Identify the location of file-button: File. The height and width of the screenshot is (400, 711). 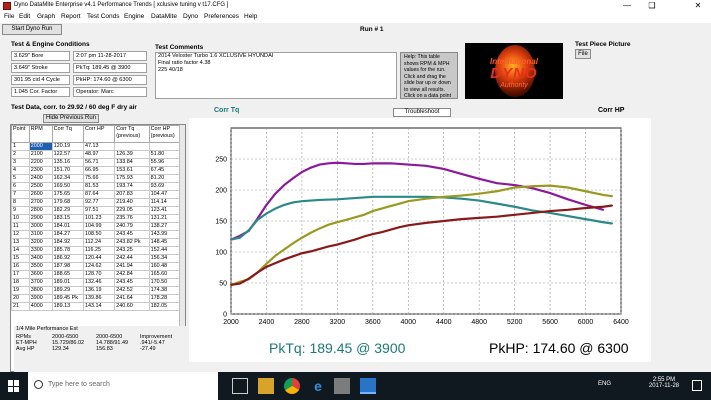
(583, 54).